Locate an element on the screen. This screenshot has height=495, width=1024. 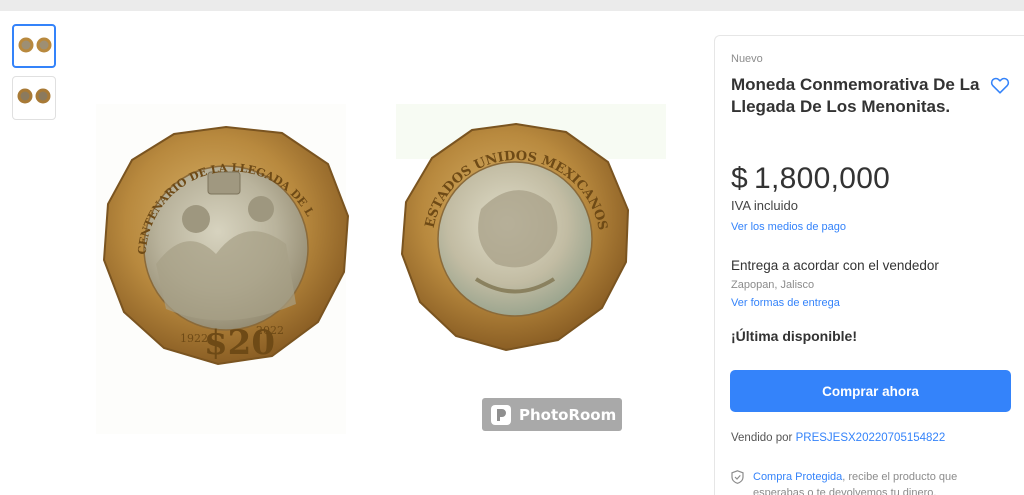
buy-now-button: Comprar ahora is located at coordinates (870, 391).